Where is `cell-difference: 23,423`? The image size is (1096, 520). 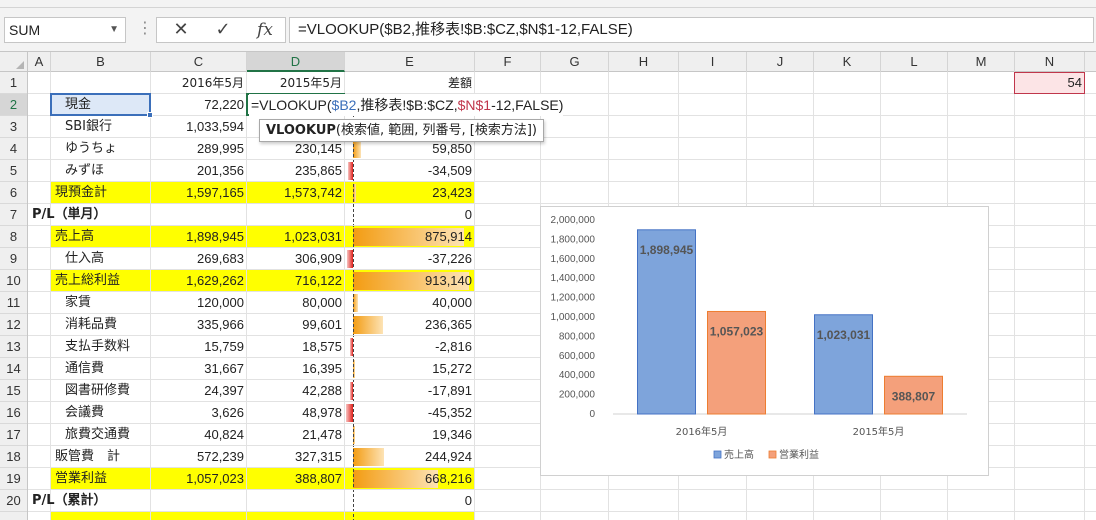
cell-difference: 23,423 is located at coordinates (410, 193).